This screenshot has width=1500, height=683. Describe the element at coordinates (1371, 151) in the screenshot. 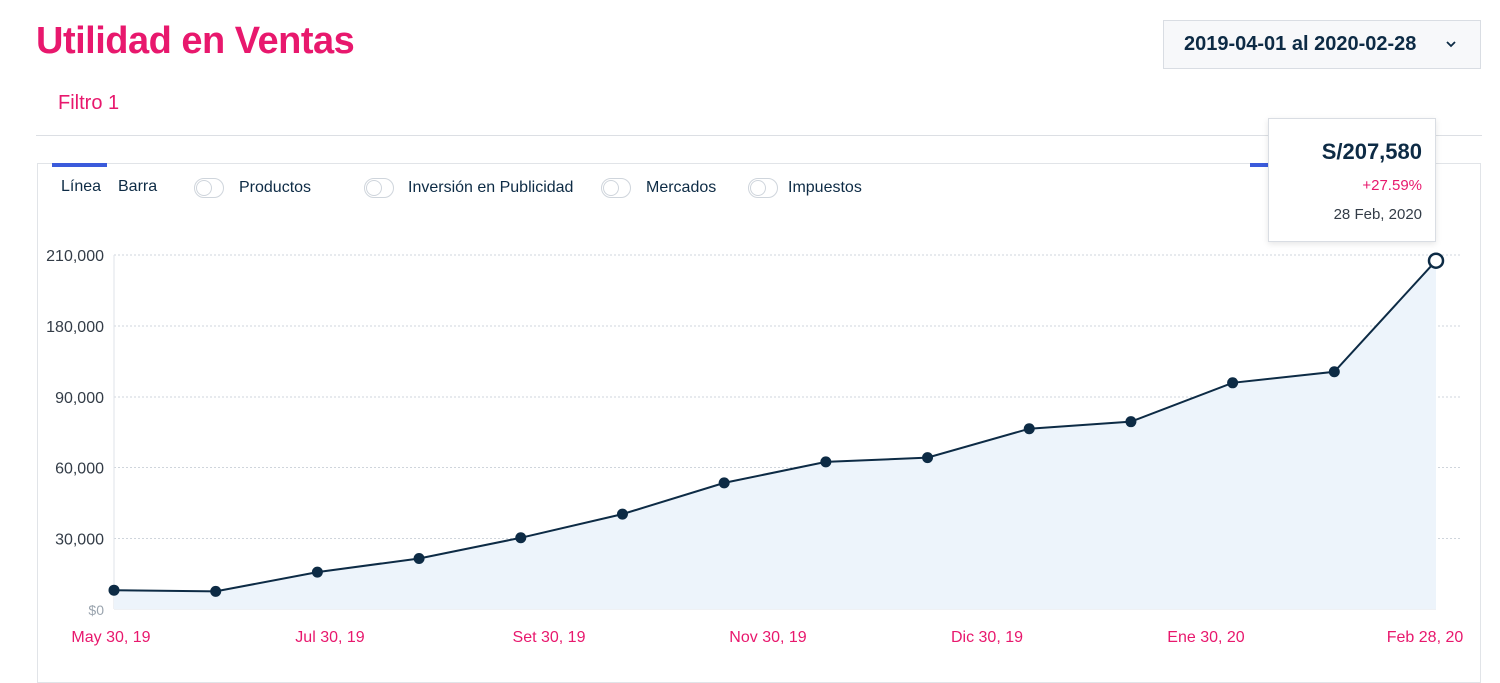

I see `tooltip-value: S/207,580` at that location.